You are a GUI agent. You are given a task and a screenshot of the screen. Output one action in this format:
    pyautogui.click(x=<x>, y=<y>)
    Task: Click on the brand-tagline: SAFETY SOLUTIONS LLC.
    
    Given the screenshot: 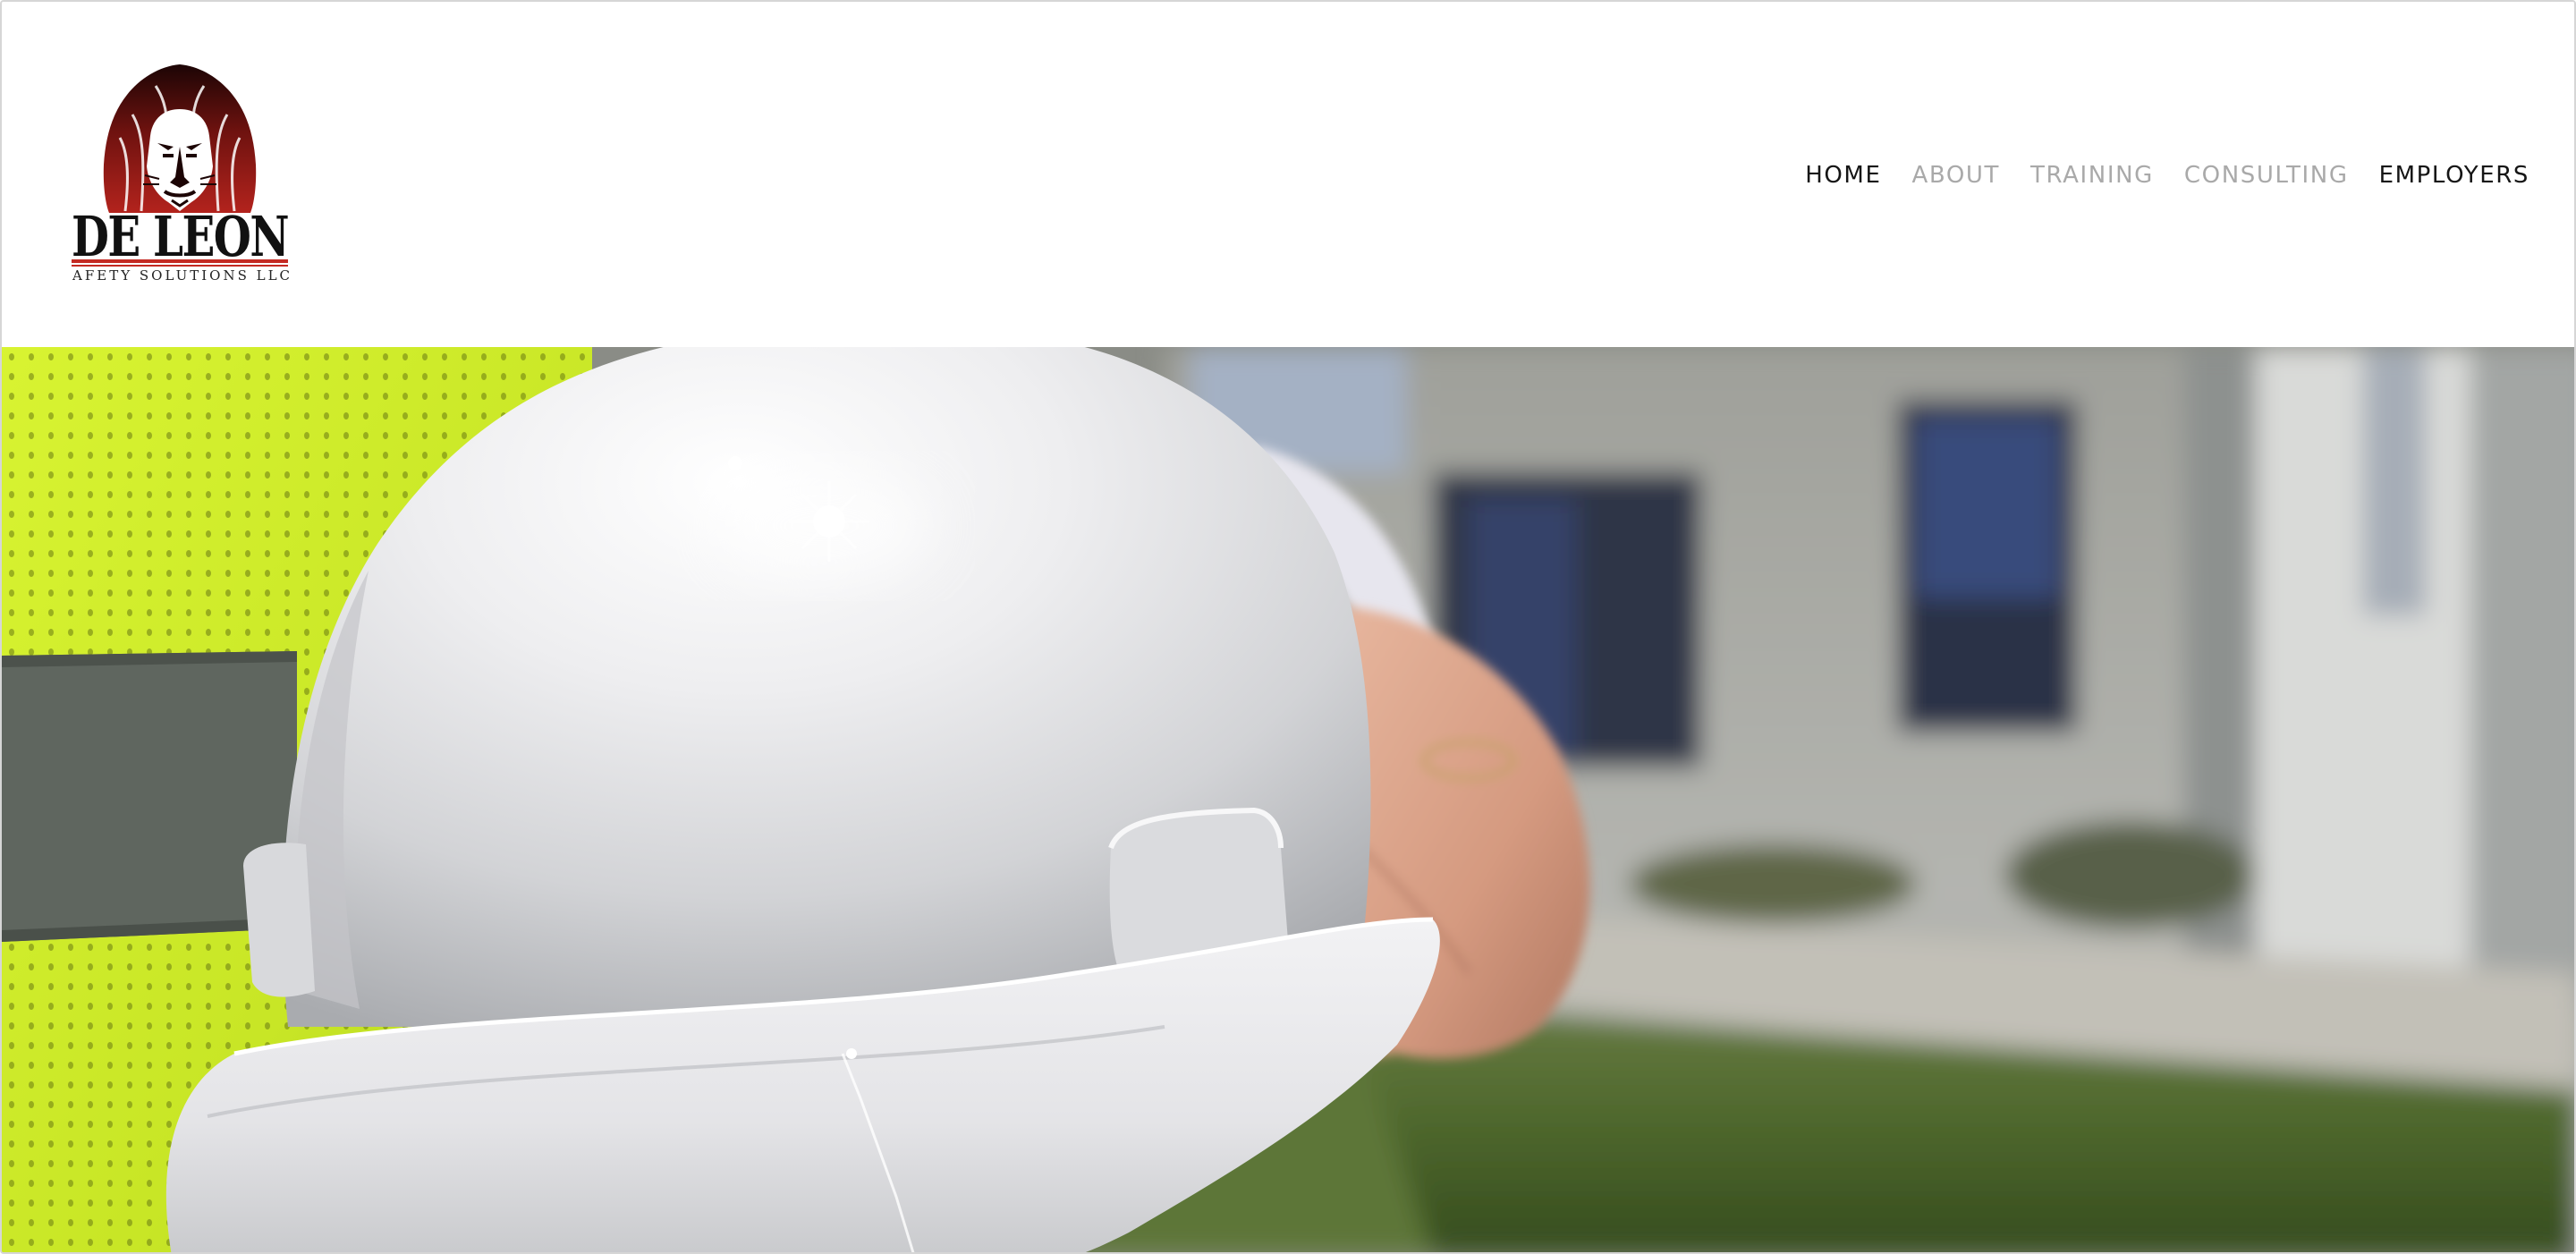 What is the action you would take?
    pyautogui.click(x=180, y=275)
    